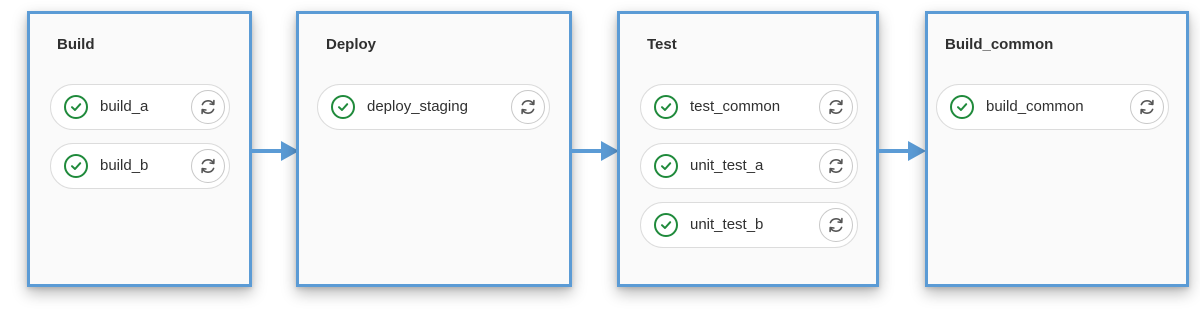 The image size is (1200, 326). What do you see at coordinates (417, 106) in the screenshot?
I see `job-name: deploy_staging` at bounding box center [417, 106].